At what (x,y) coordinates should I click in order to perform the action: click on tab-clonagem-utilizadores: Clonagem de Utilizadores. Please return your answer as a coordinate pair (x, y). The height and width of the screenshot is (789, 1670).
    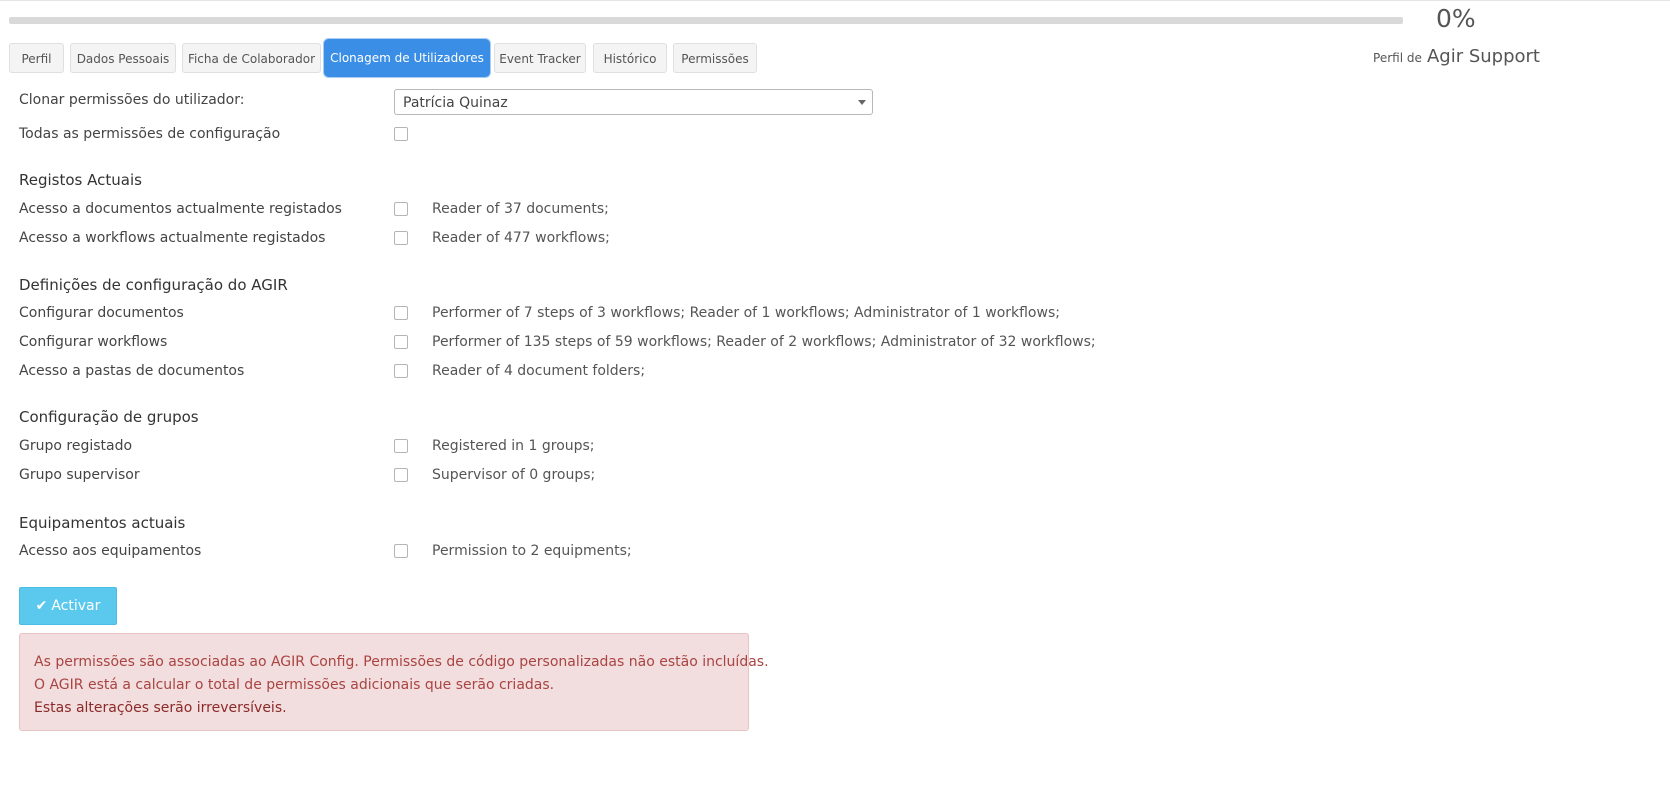
    Looking at the image, I should click on (407, 58).